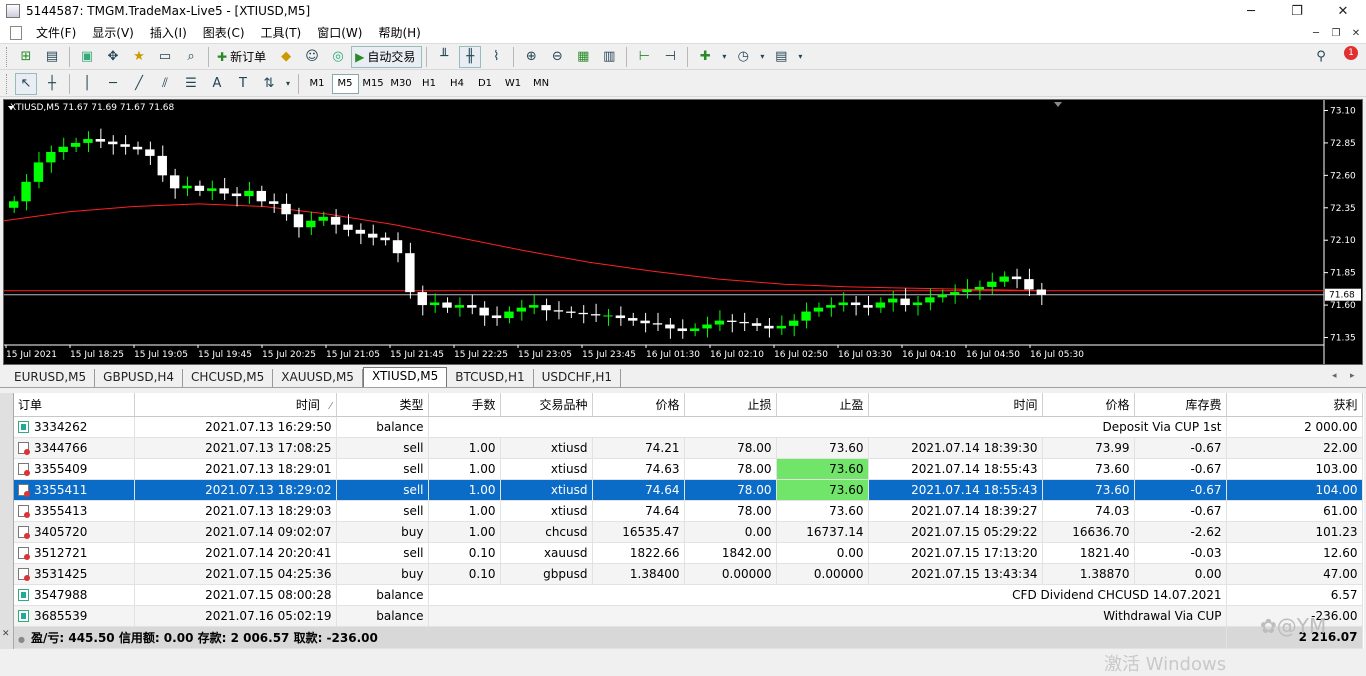 The image size is (1366, 676). What do you see at coordinates (399, 33) in the screenshot?
I see `menu-help: 帮助(H)` at bounding box center [399, 33].